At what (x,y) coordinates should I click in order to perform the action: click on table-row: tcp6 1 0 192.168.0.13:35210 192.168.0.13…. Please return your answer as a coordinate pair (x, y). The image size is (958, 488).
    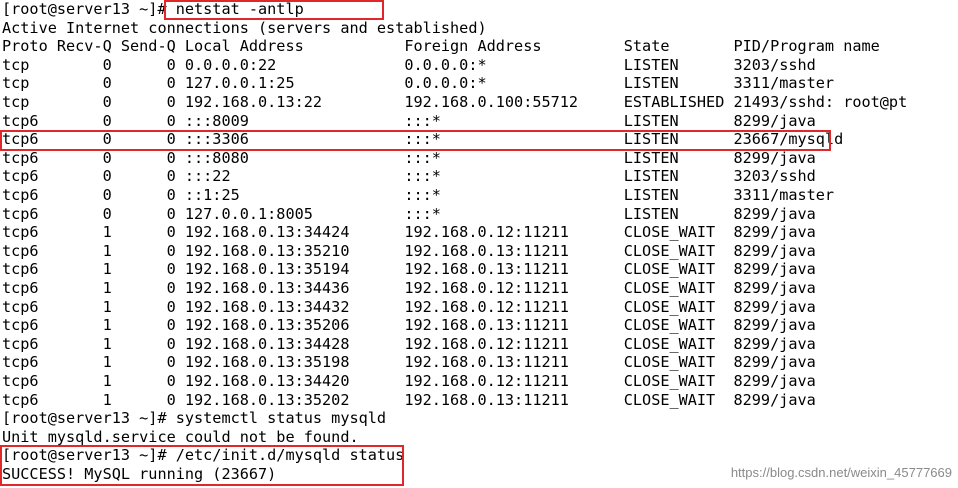
    Looking at the image, I should click on (409, 250).